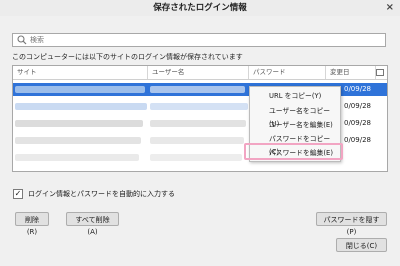  What do you see at coordinates (295, 116) in the screenshot?
I see `menu-item-copy-username: ユーザー名をコピー(U)` at bounding box center [295, 116].